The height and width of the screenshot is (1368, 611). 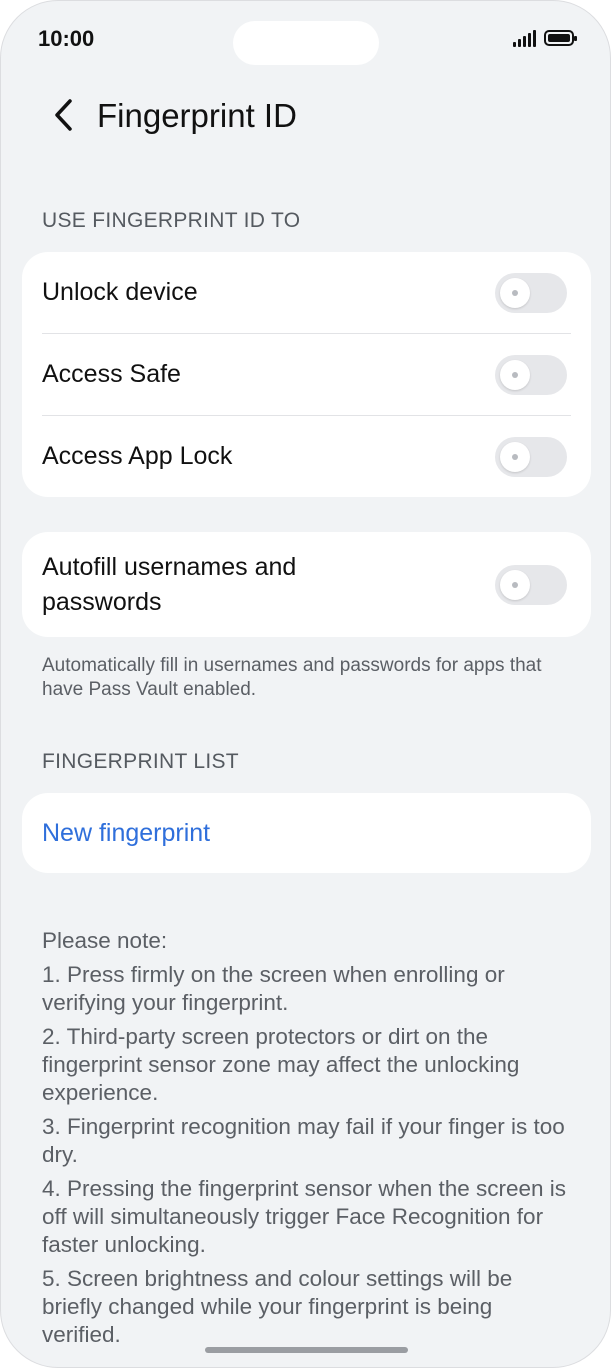 I want to click on unlock-device-row: Unlock device, so click(x=306, y=292).